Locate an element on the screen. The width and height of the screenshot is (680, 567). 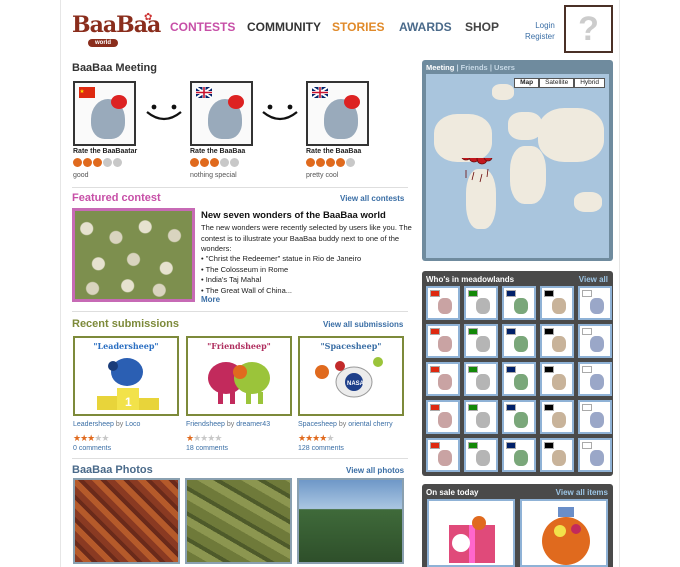
submission-by: by is located at coordinates (119, 424).